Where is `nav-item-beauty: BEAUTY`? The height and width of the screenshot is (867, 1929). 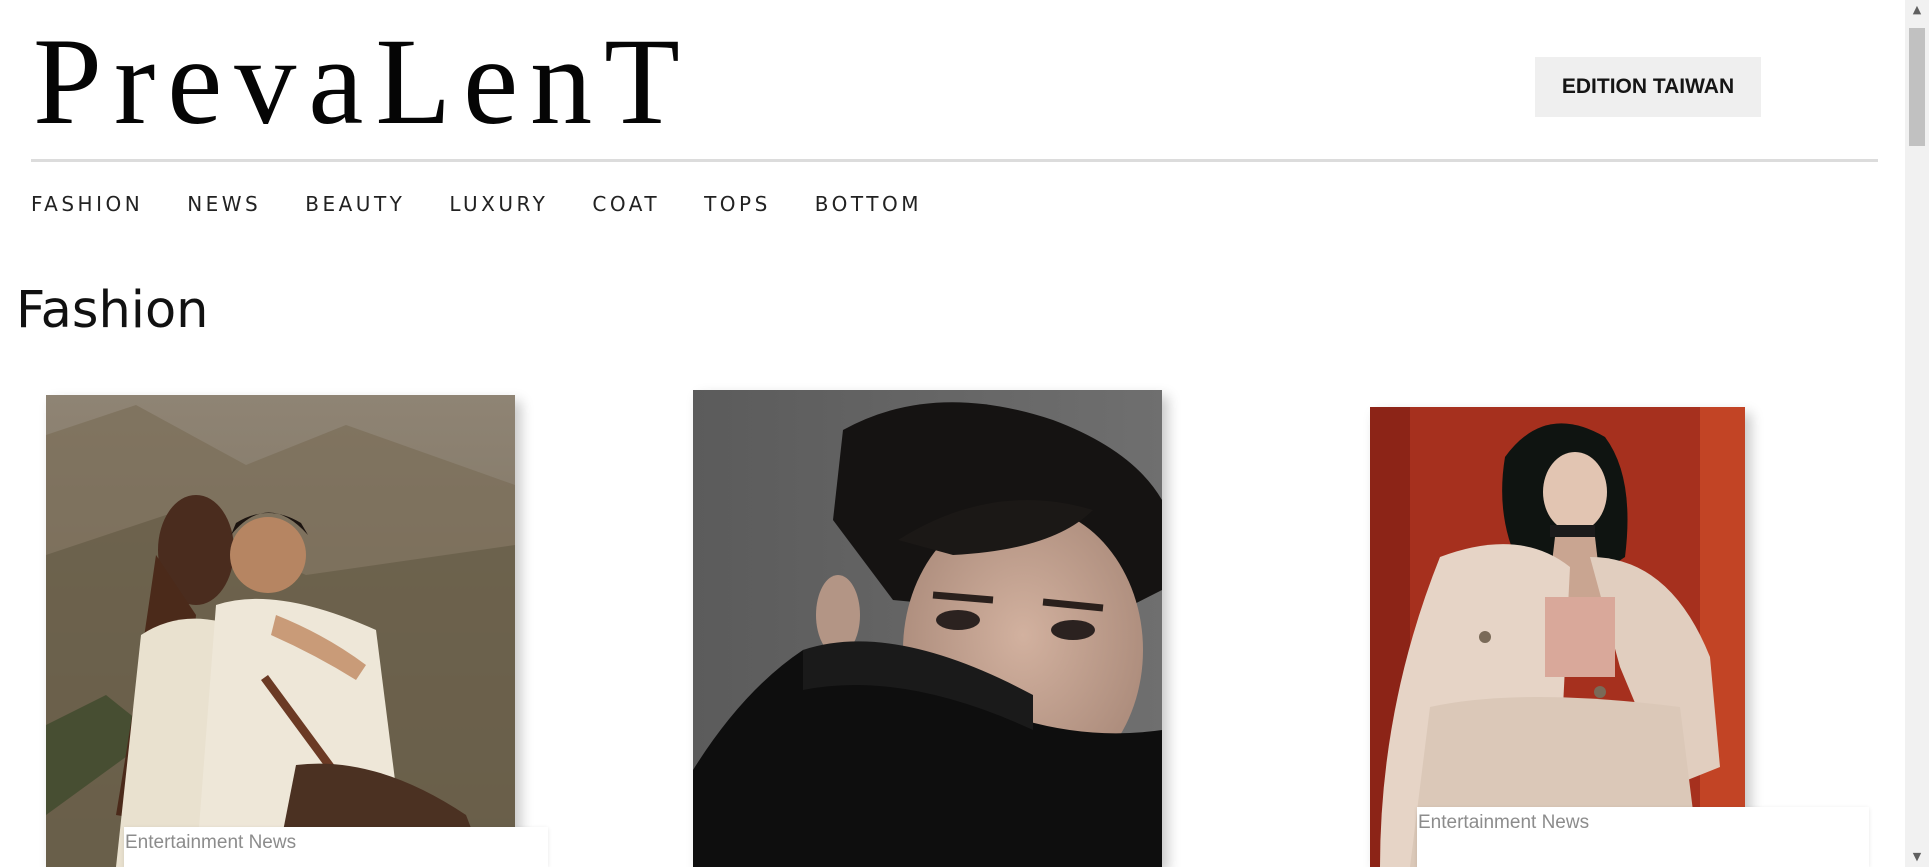 nav-item-beauty: BEAUTY is located at coordinates (355, 204).